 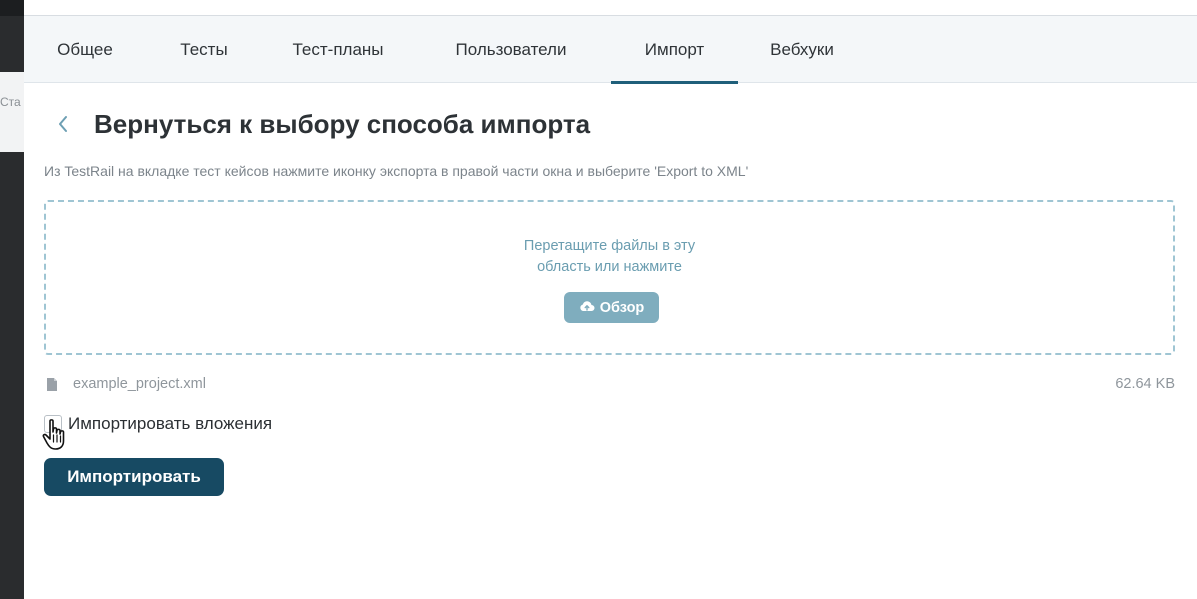 What do you see at coordinates (338, 49) in the screenshot?
I see `tab-test-plans: Тест-планы` at bounding box center [338, 49].